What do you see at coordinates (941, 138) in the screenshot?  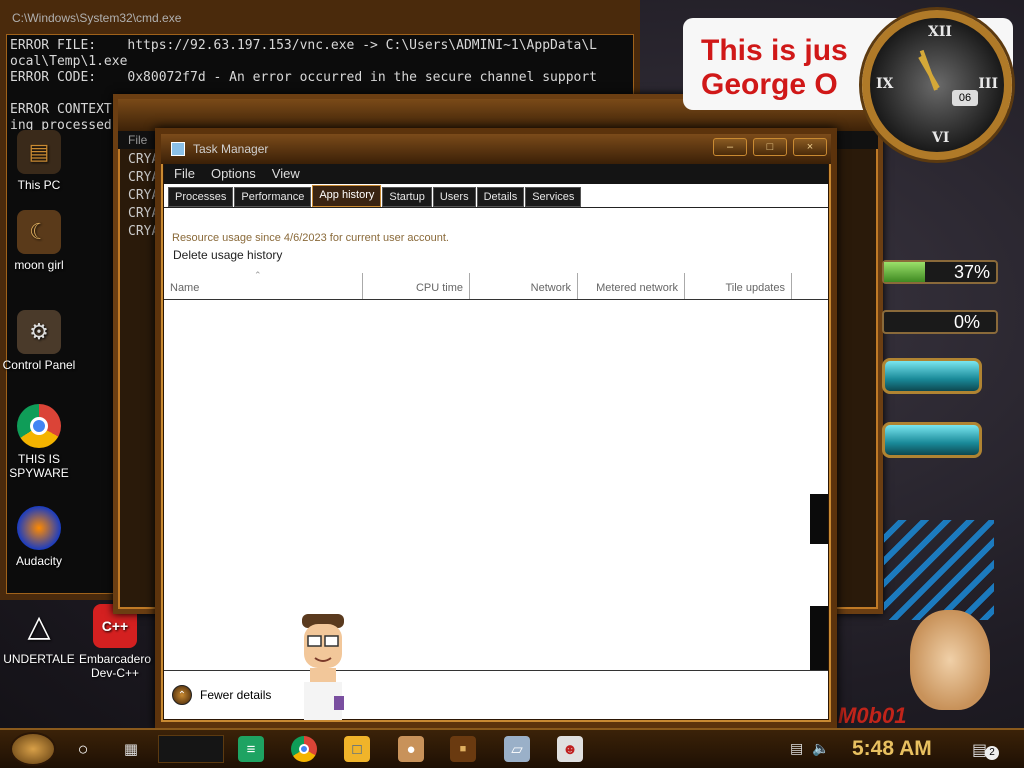 I see `clock-numeral: VI` at bounding box center [941, 138].